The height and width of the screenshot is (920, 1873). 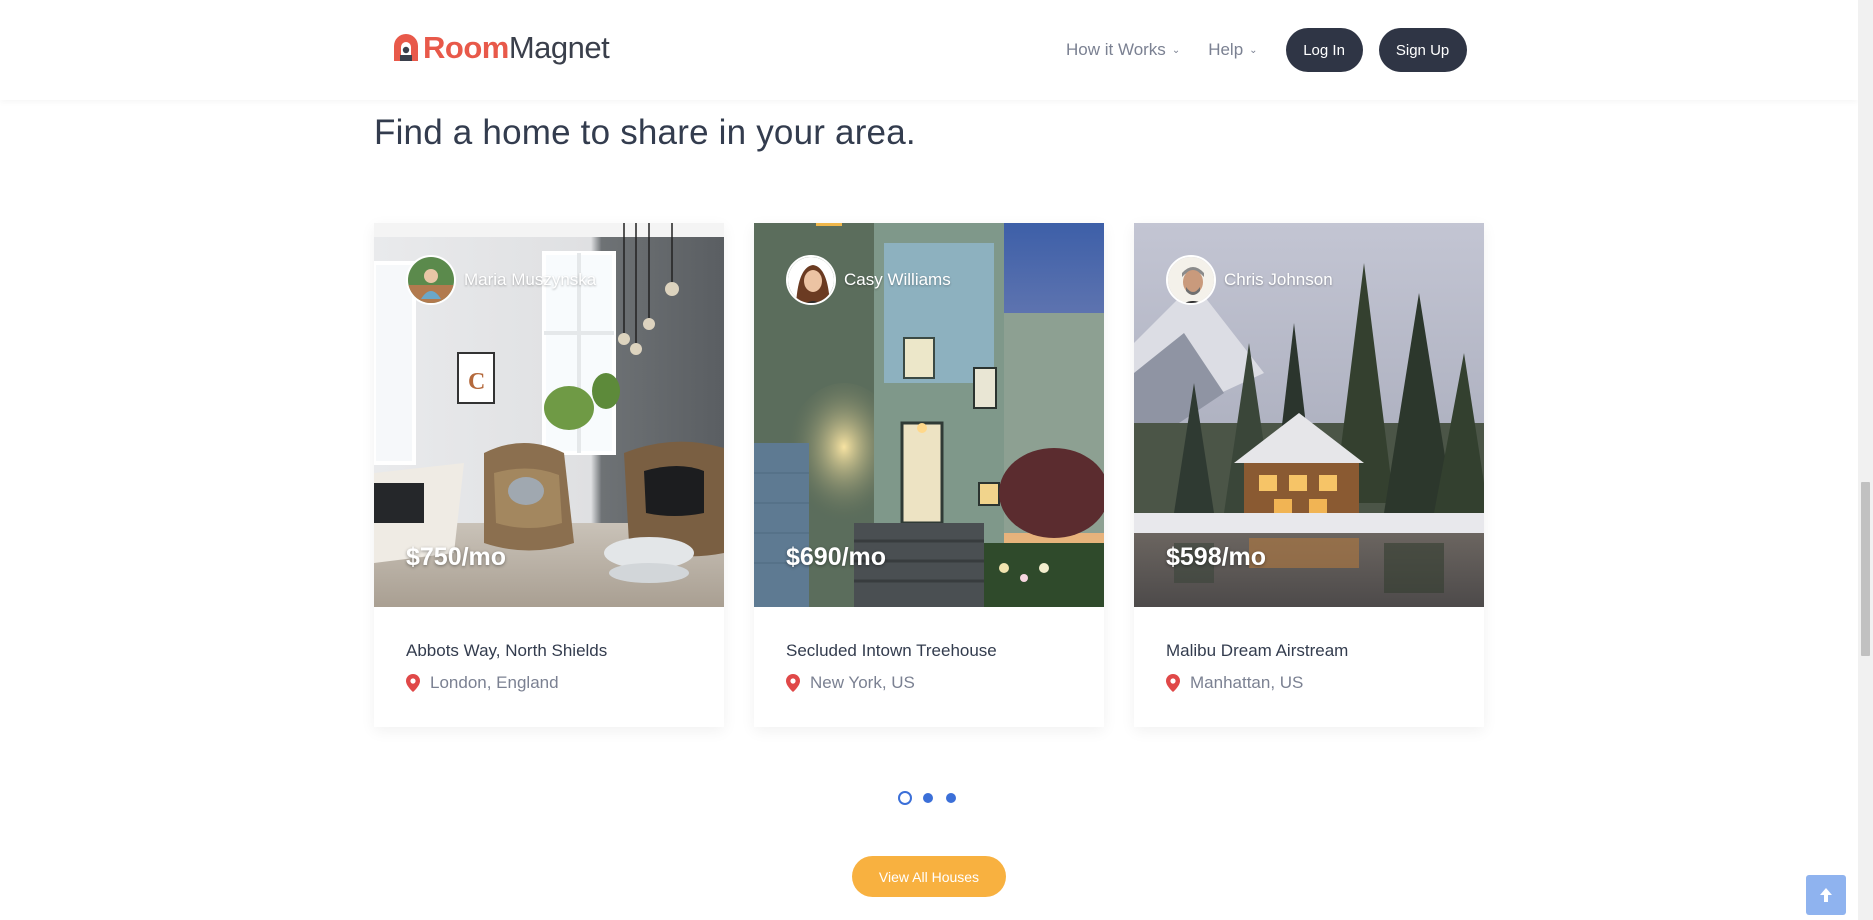 What do you see at coordinates (933, 798) in the screenshot?
I see `carousel-pager` at bounding box center [933, 798].